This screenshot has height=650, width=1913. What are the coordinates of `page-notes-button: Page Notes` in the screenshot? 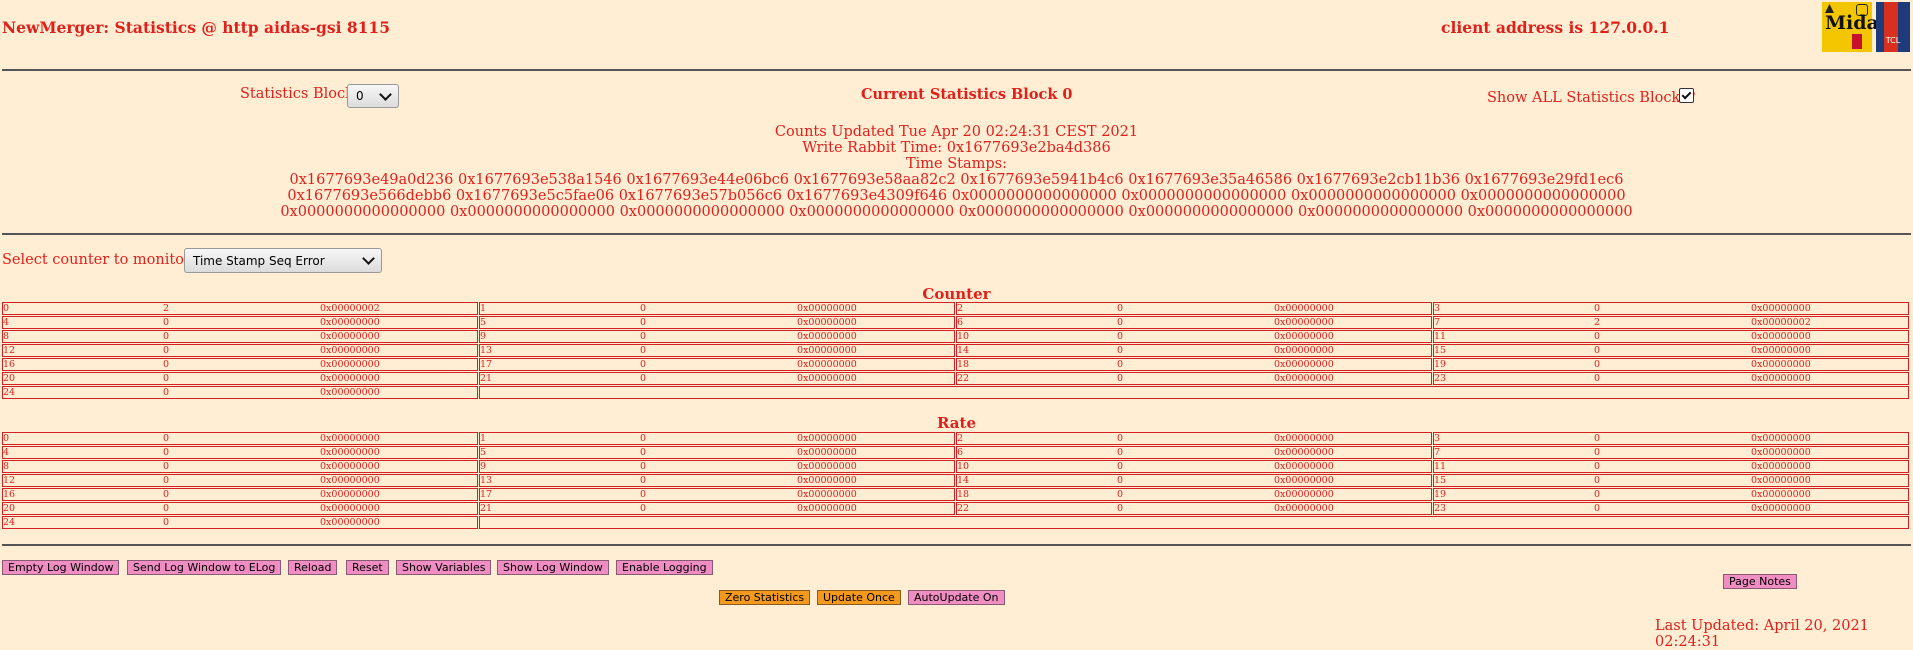 It's located at (1760, 581).